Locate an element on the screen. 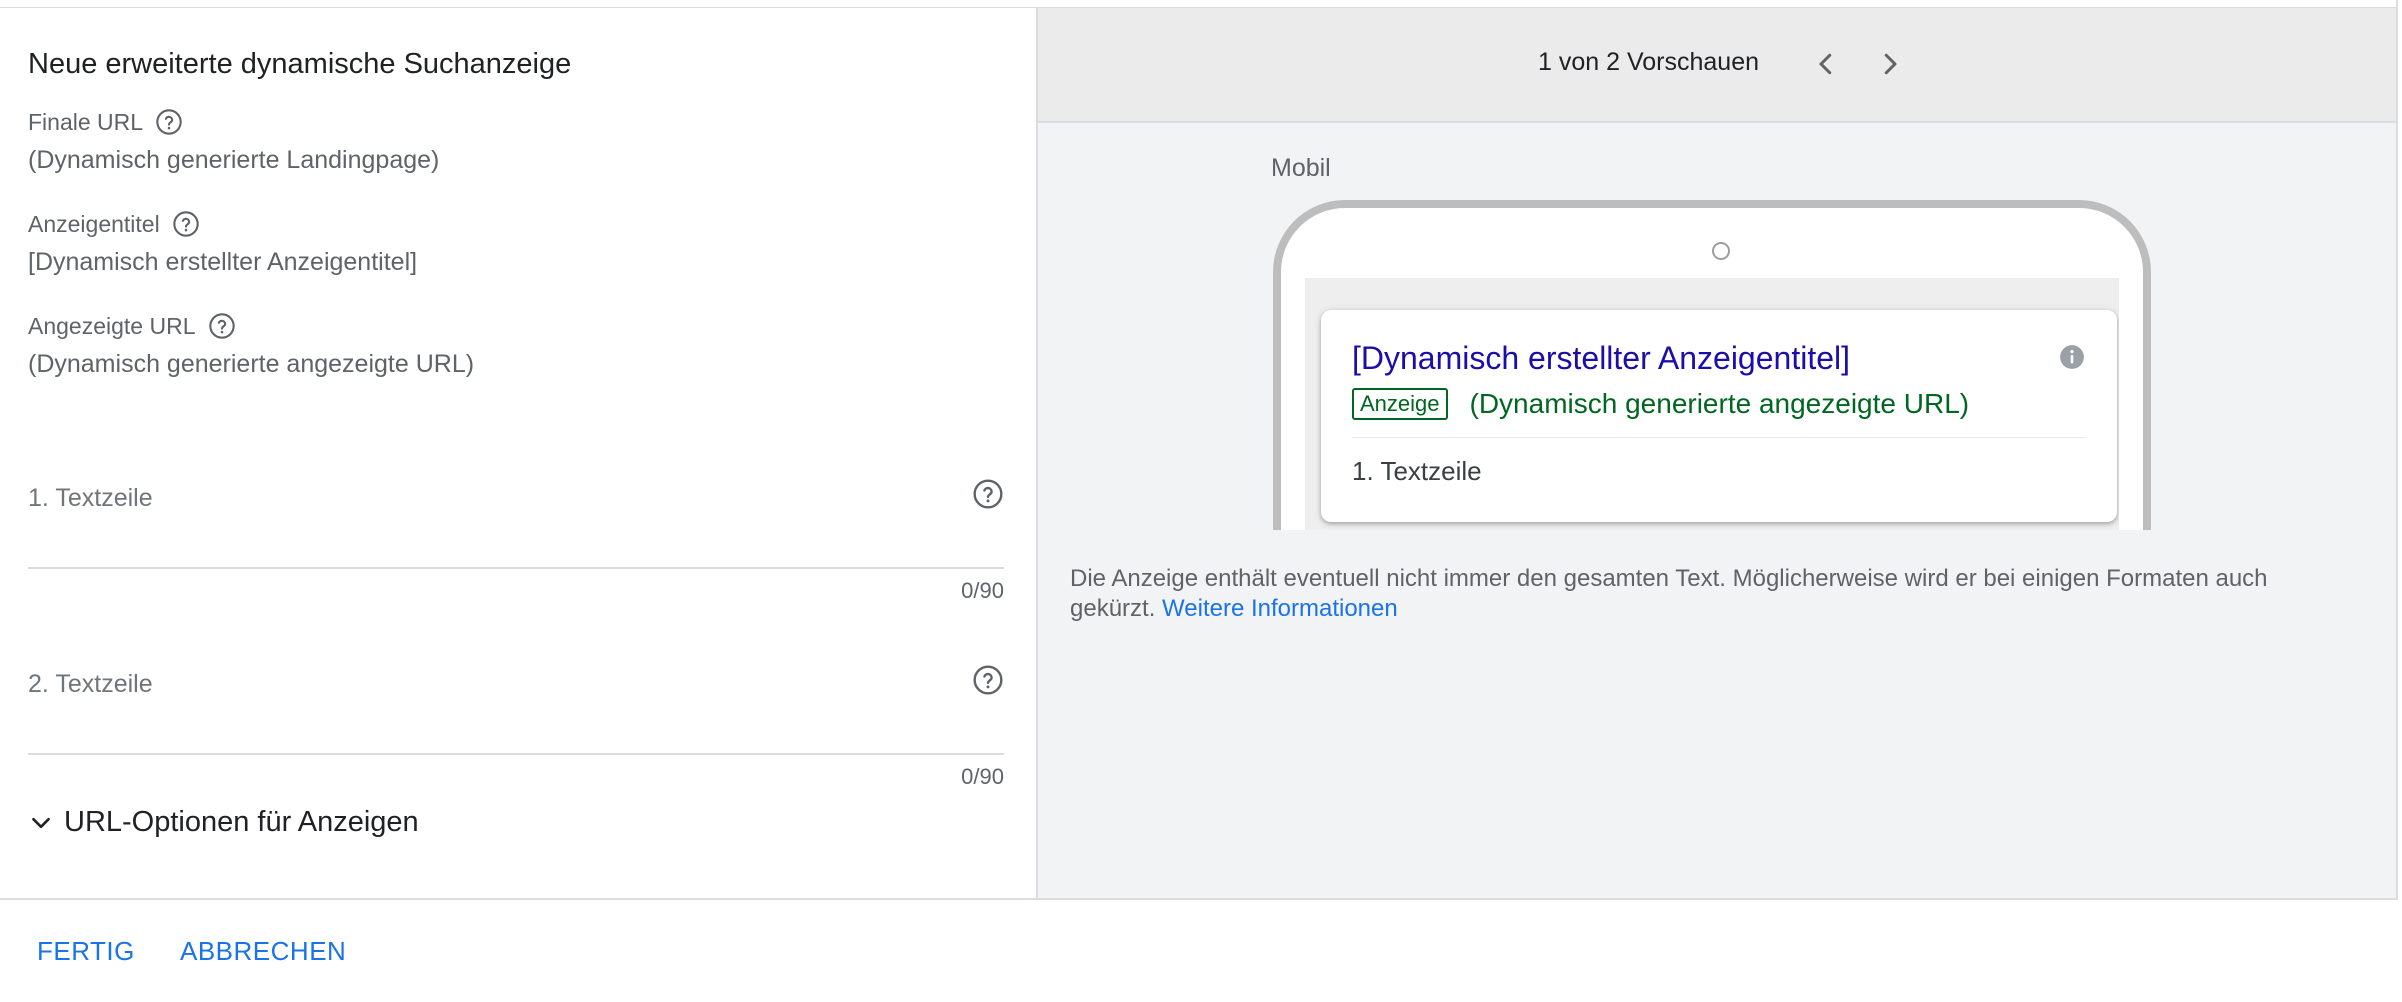 This screenshot has height=1002, width=2402. right-edge-border is located at coordinates (2397, 450).